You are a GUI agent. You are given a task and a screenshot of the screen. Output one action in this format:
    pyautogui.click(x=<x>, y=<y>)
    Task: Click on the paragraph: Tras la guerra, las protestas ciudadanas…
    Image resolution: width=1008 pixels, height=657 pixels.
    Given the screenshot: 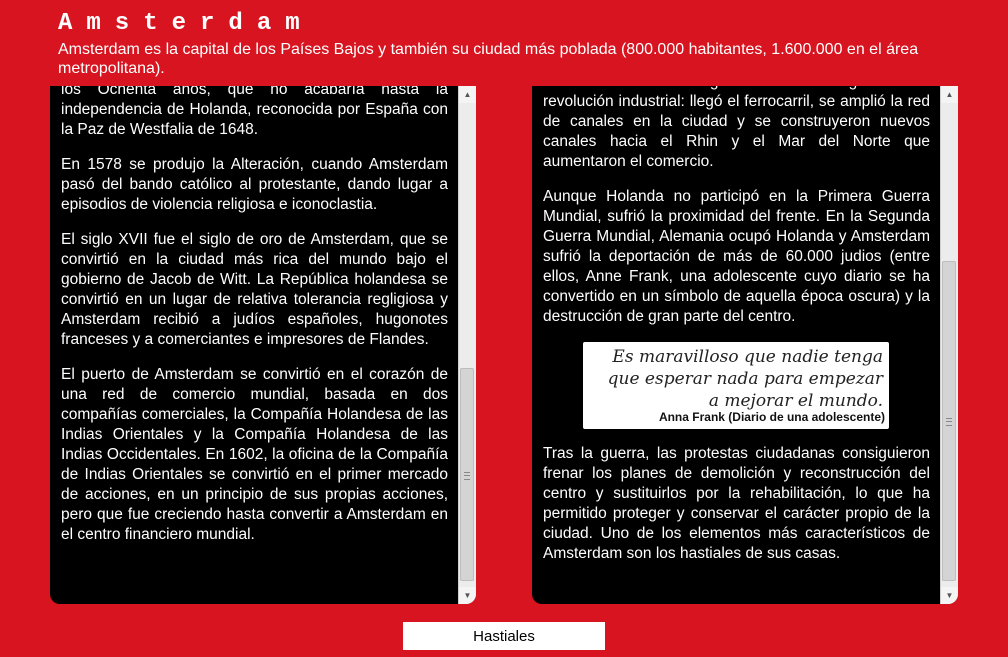 What is the action you would take?
    pyautogui.click(x=736, y=503)
    